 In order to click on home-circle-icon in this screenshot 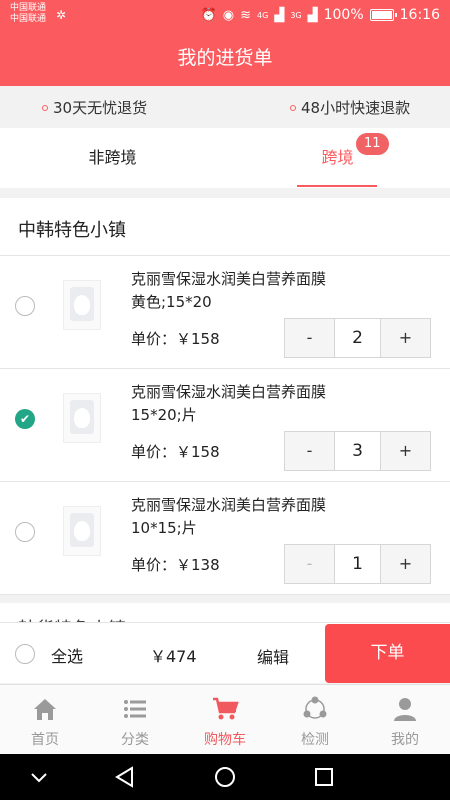, I will do `click(225, 777)`.